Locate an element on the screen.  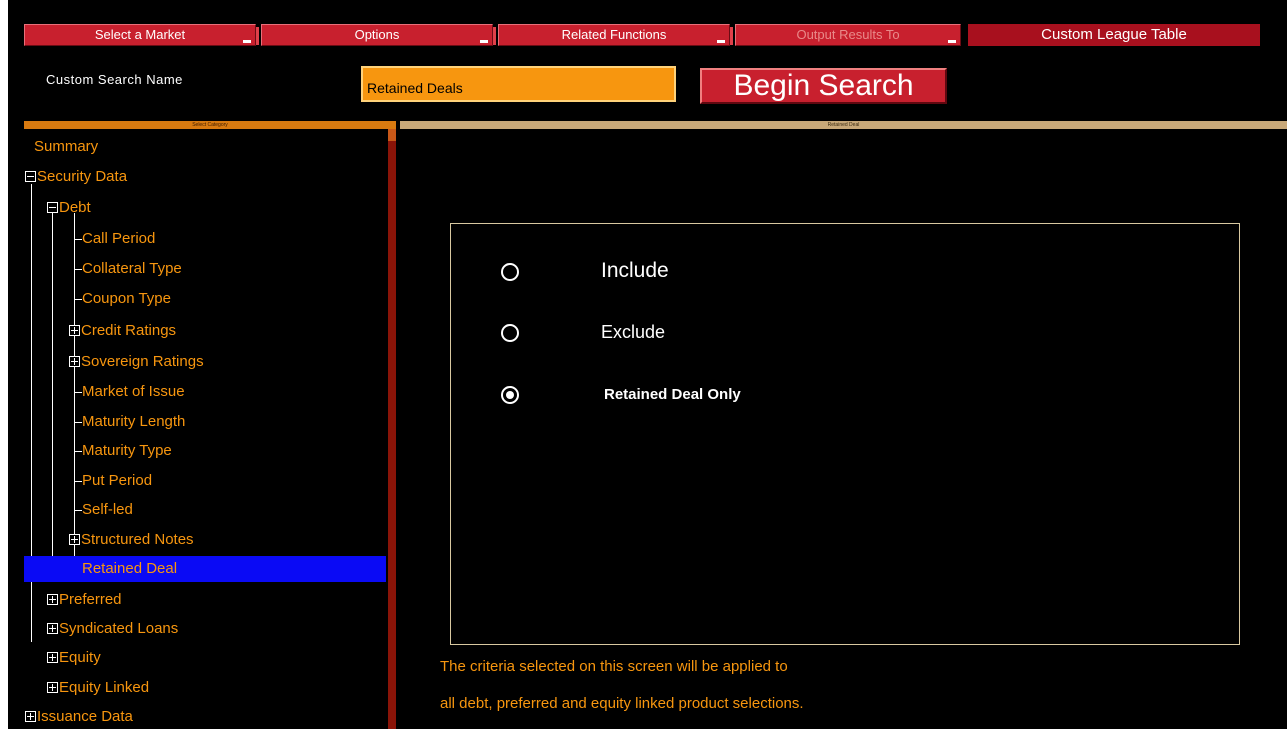
tree-item-self-led: Self-led is located at coordinates (107, 510).